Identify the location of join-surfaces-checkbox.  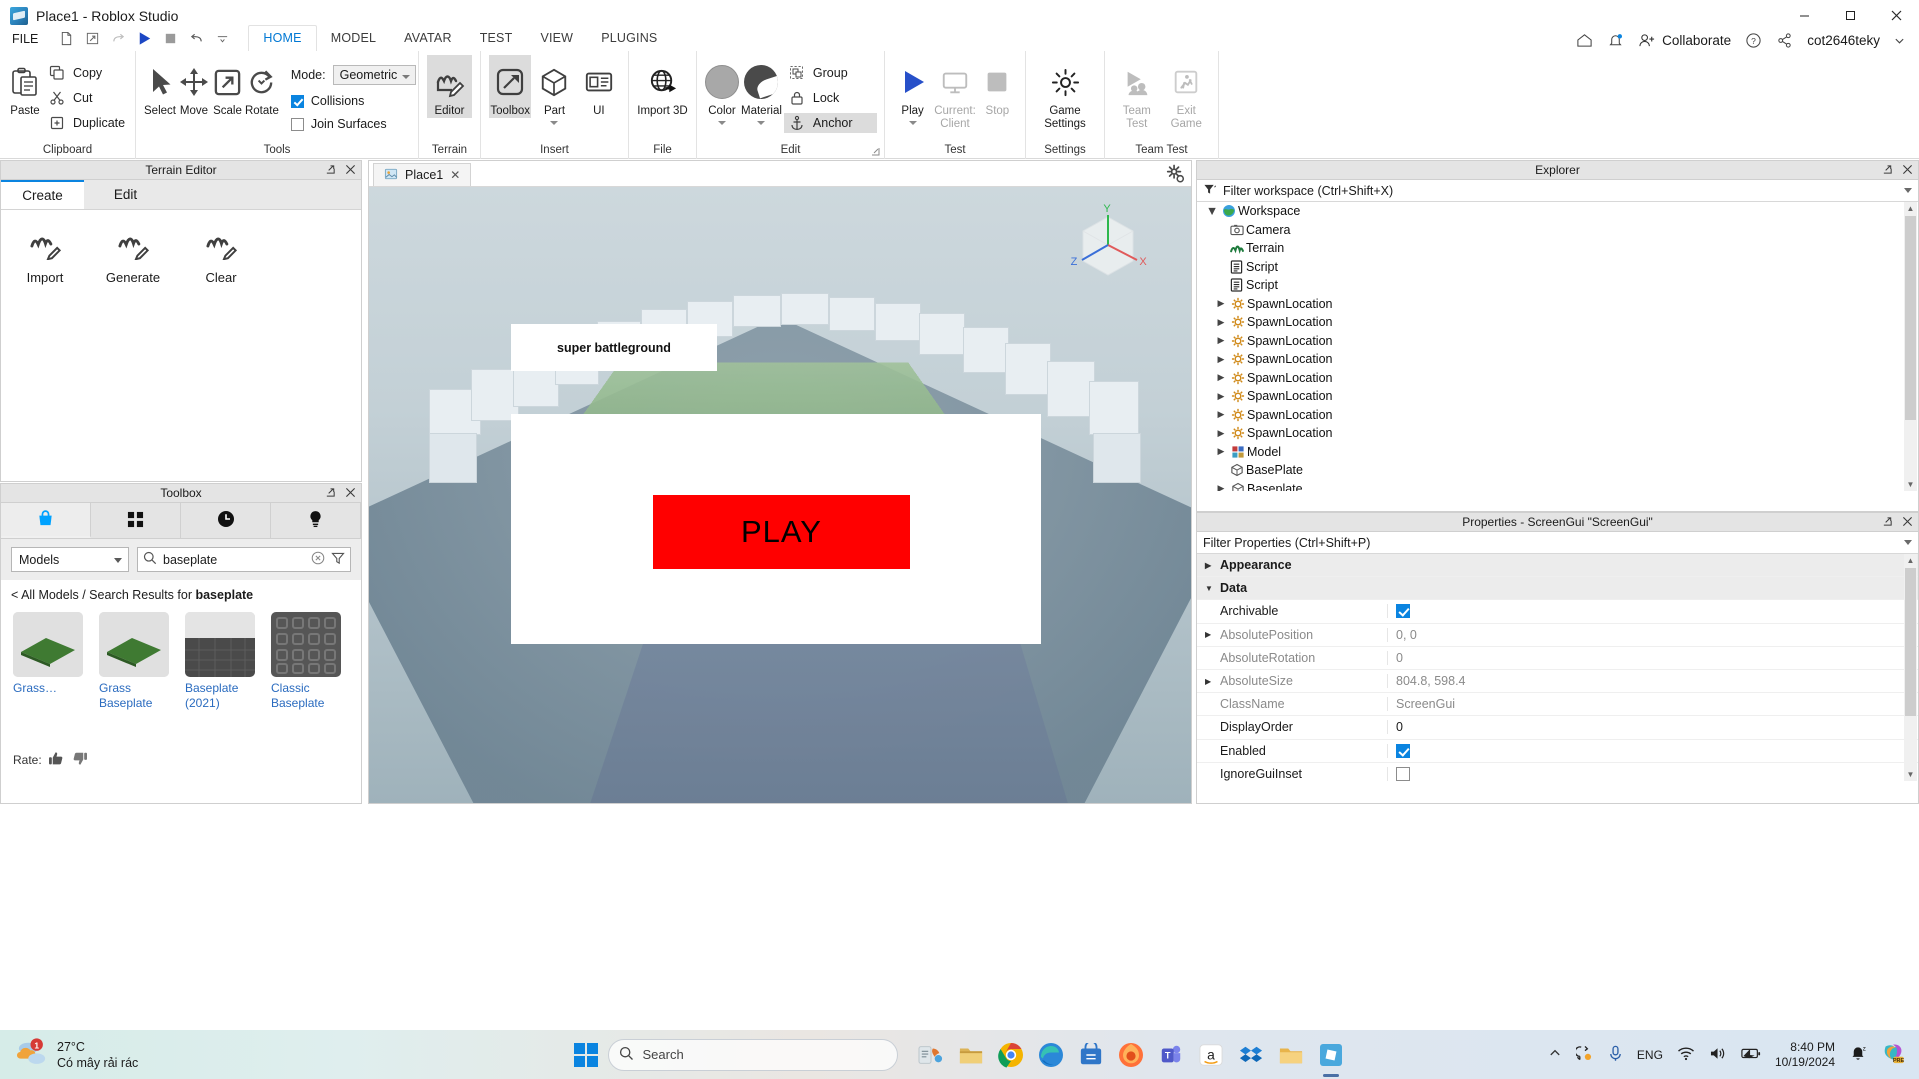
(297, 124).